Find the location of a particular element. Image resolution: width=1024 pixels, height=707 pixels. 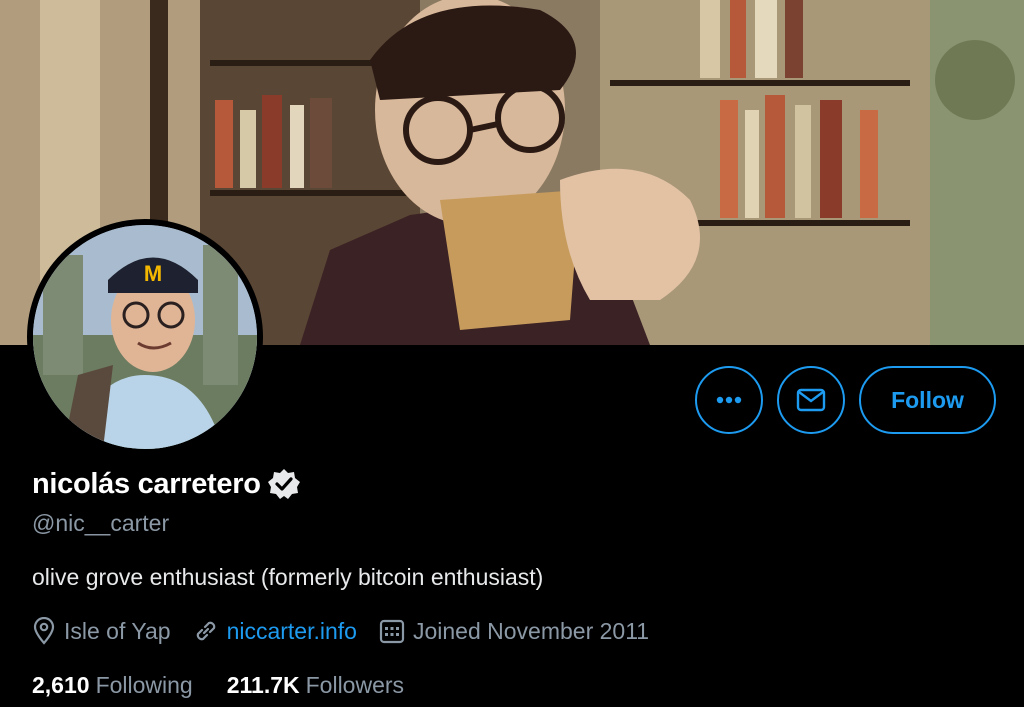

svg-text: M is located at coordinates (153, 273).